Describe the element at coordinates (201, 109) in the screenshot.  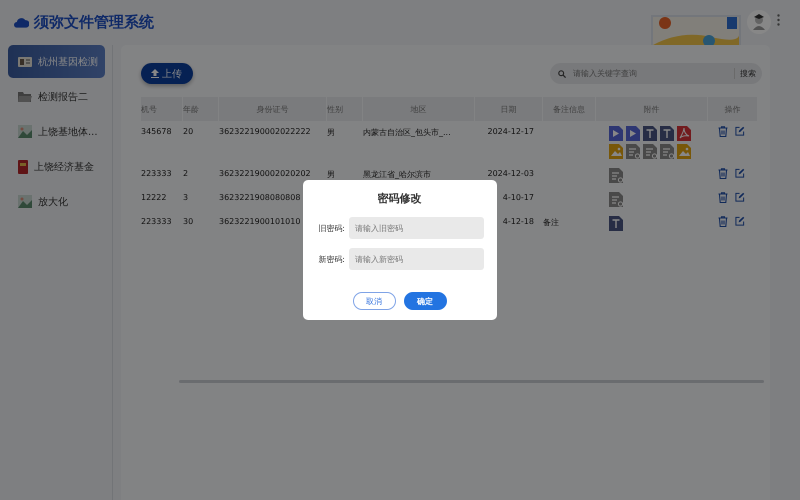
I see `column-header: 年龄` at that location.